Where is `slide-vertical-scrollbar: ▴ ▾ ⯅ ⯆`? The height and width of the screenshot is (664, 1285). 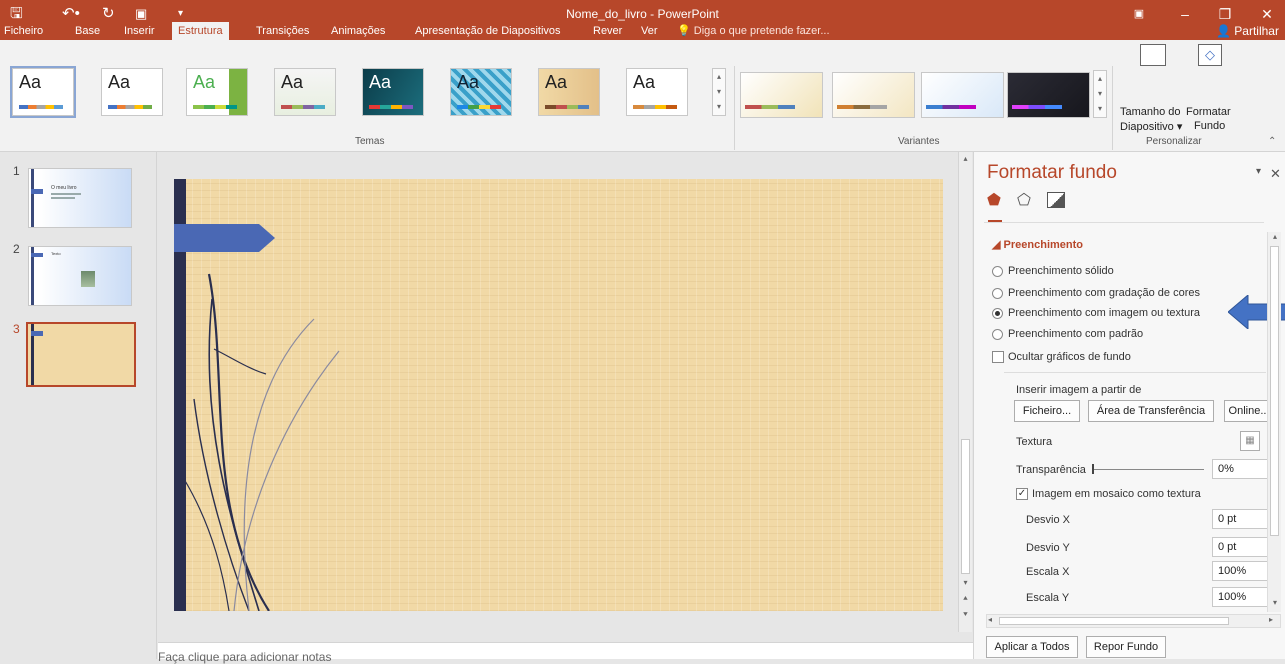
slide-vertical-scrollbar: ▴ ▾ ⯅ ⯆ is located at coordinates (965, 392).